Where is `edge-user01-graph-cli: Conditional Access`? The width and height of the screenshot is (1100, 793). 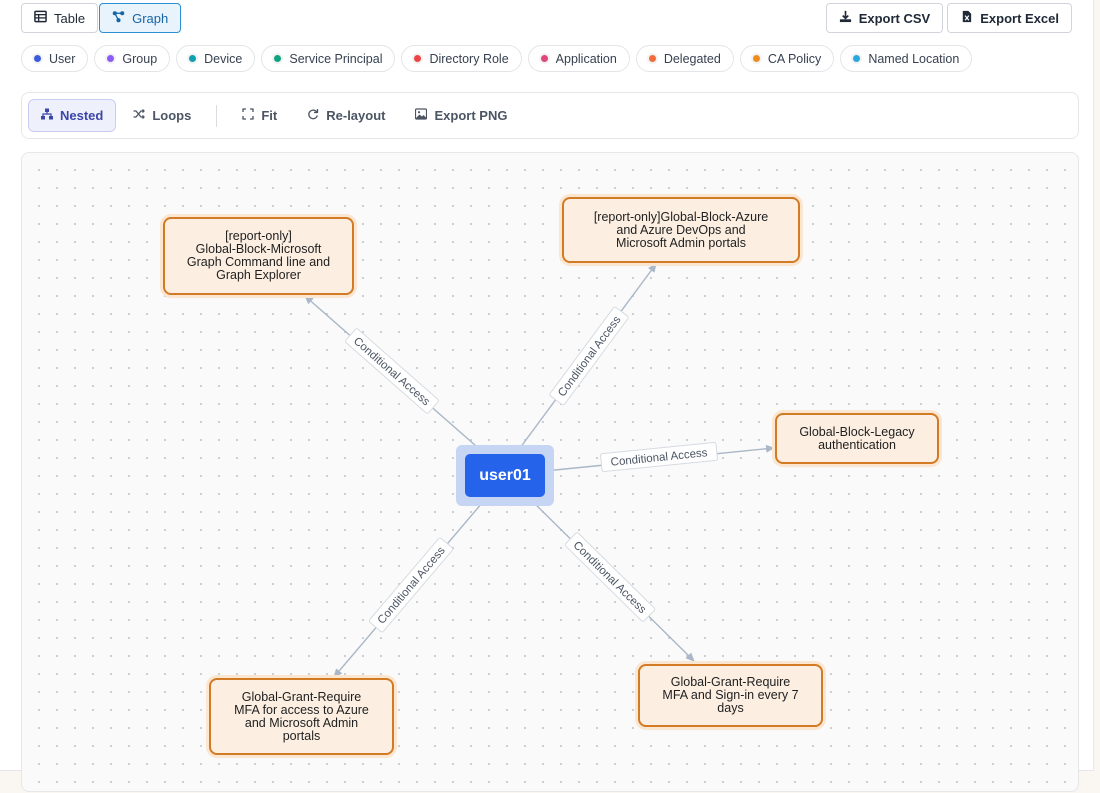
edge-user01-graph-cli: Conditional Access is located at coordinates (394, 374).